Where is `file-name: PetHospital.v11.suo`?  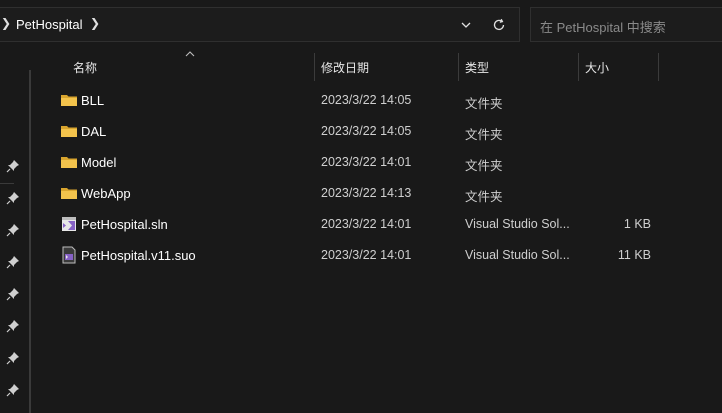 file-name: PetHospital.v11.suo is located at coordinates (138, 255).